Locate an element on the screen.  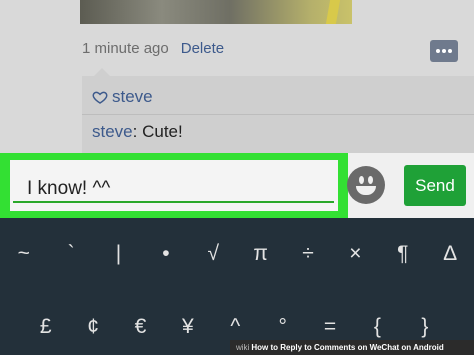
input-highlight: I know! ^^ is located at coordinates (174, 185).